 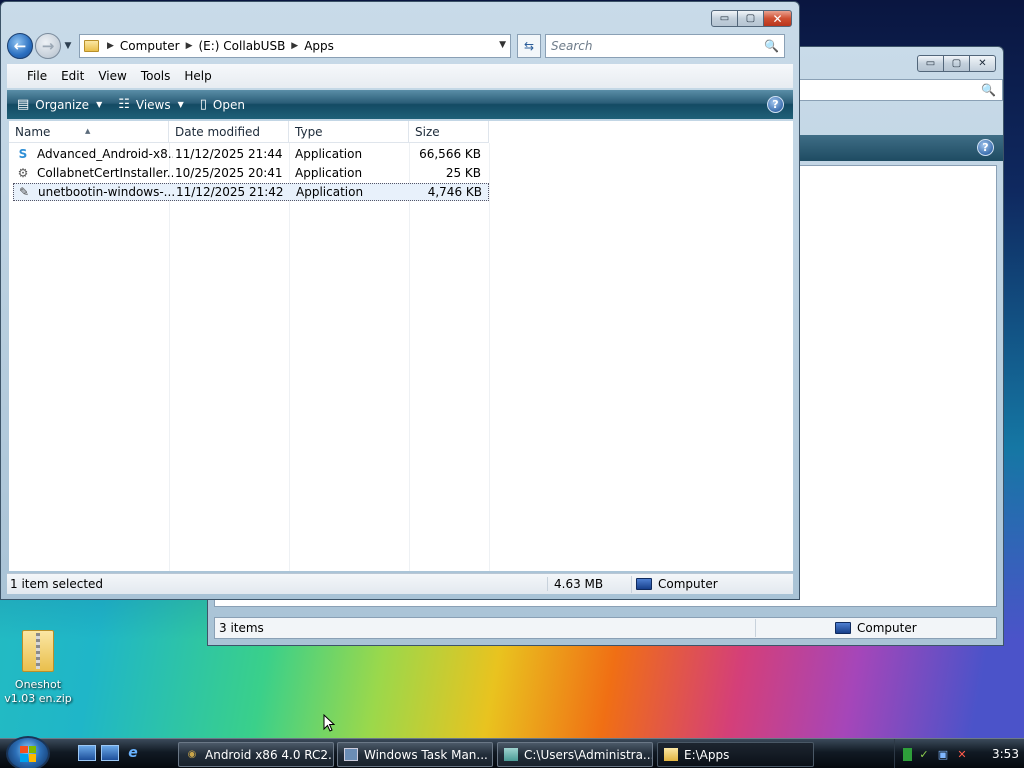 I want to click on menu-file: File, so click(x=37, y=76).